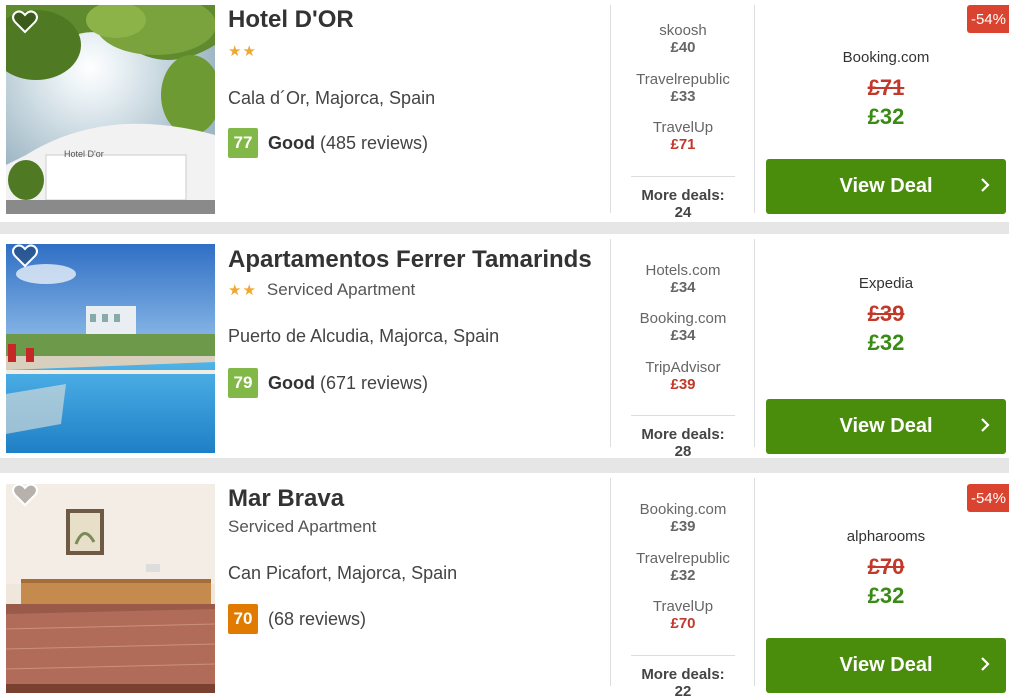 Image resolution: width=1009 pixels, height=699 pixels. I want to click on review-rating: 70 (68 reviews), so click(297, 619).